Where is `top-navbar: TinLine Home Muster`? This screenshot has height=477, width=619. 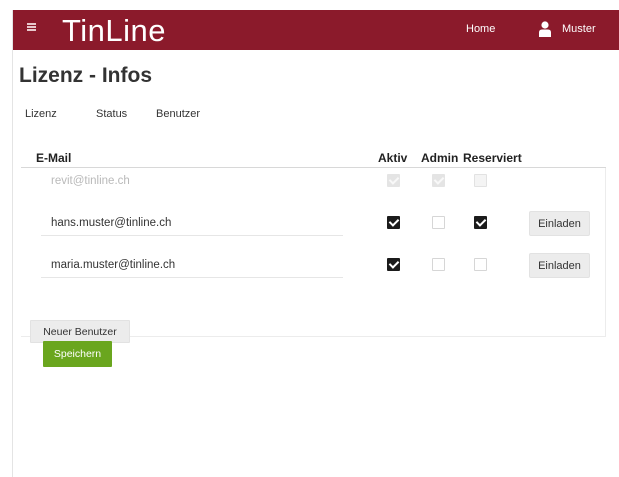 top-navbar: TinLine Home Muster is located at coordinates (316, 30).